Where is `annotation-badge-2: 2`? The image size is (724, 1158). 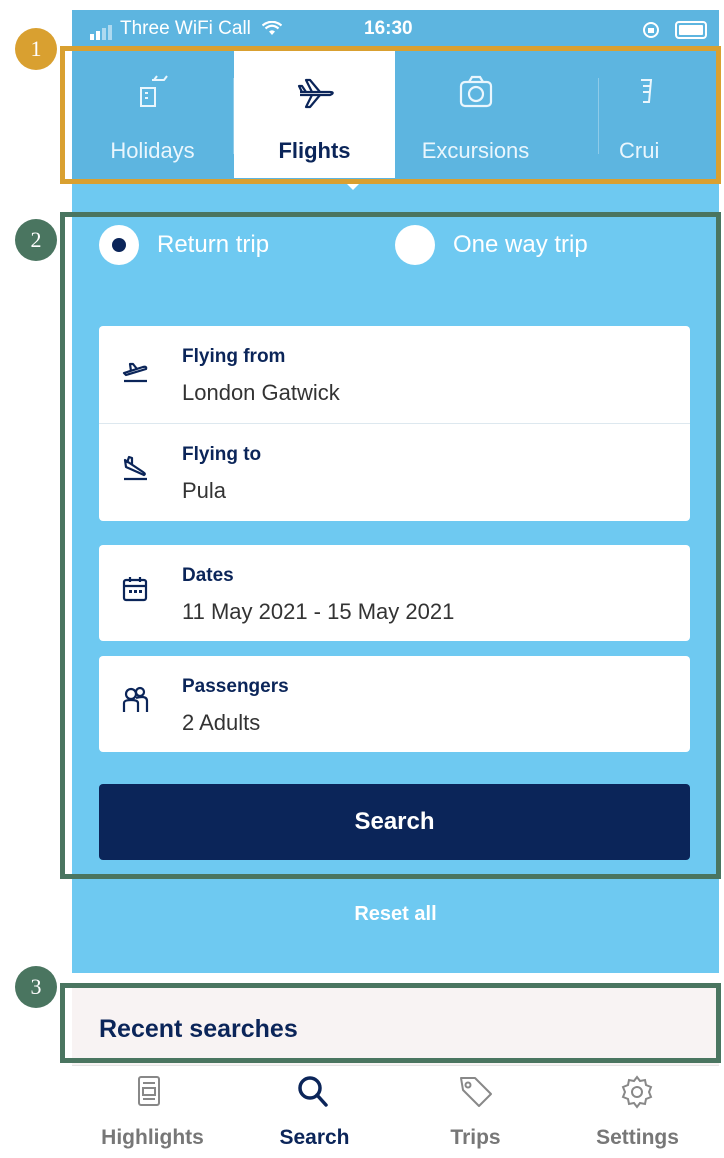
annotation-badge-2: 2 is located at coordinates (36, 240).